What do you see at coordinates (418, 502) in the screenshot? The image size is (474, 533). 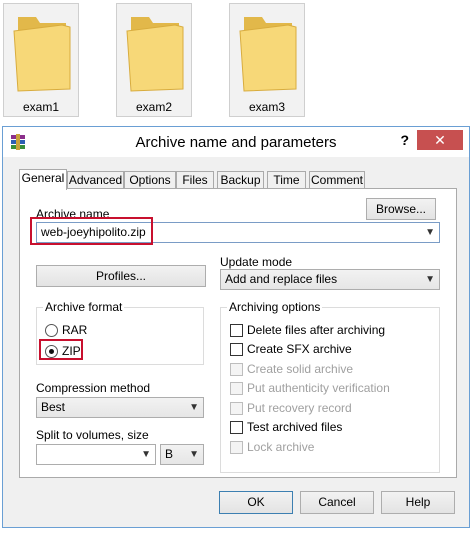 I see `help-button: Help` at bounding box center [418, 502].